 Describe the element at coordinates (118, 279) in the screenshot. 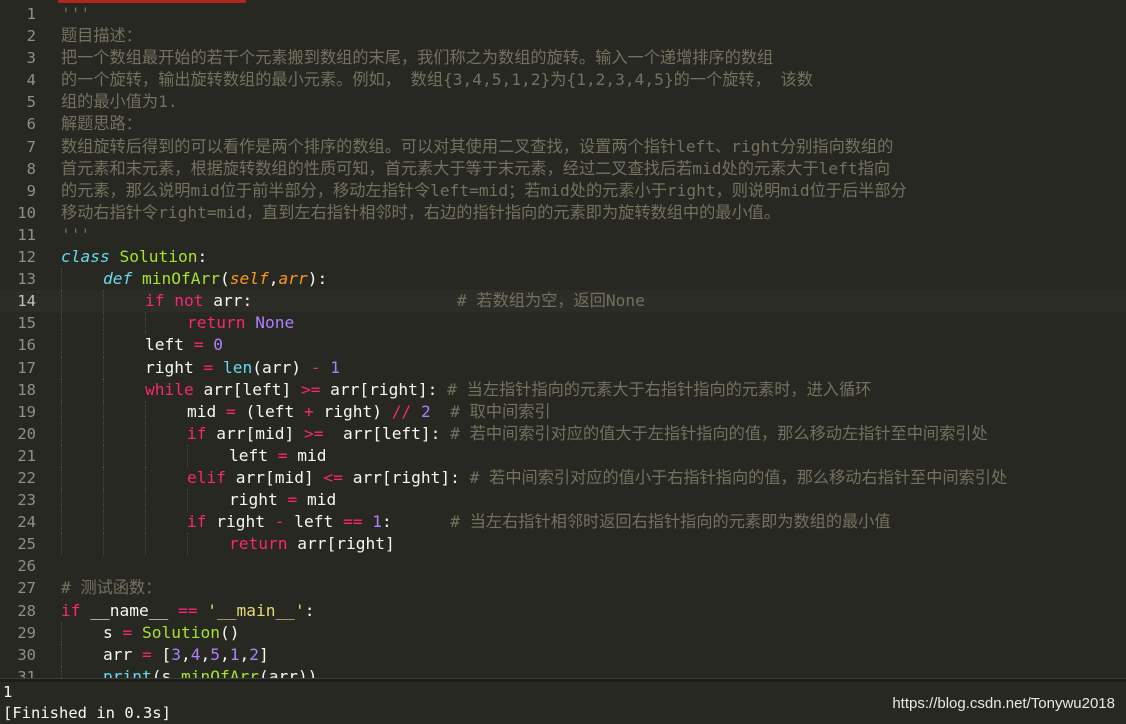

I see `code-token: def` at that location.